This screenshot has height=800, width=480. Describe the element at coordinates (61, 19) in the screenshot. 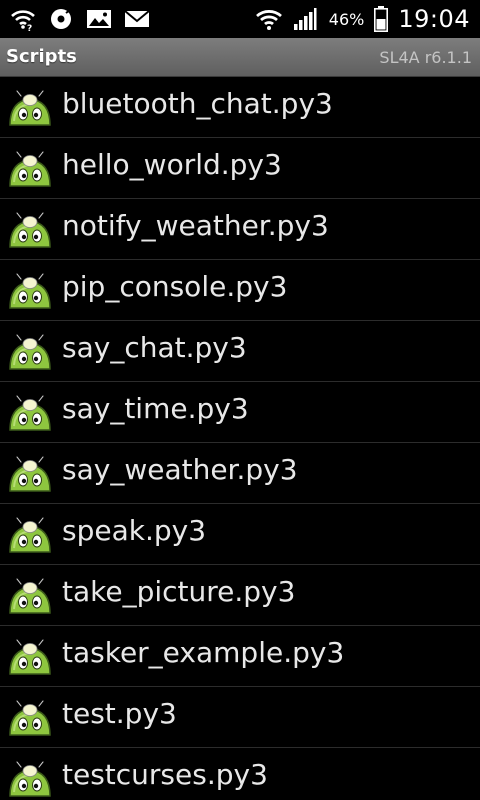

I see `sync-icon` at that location.